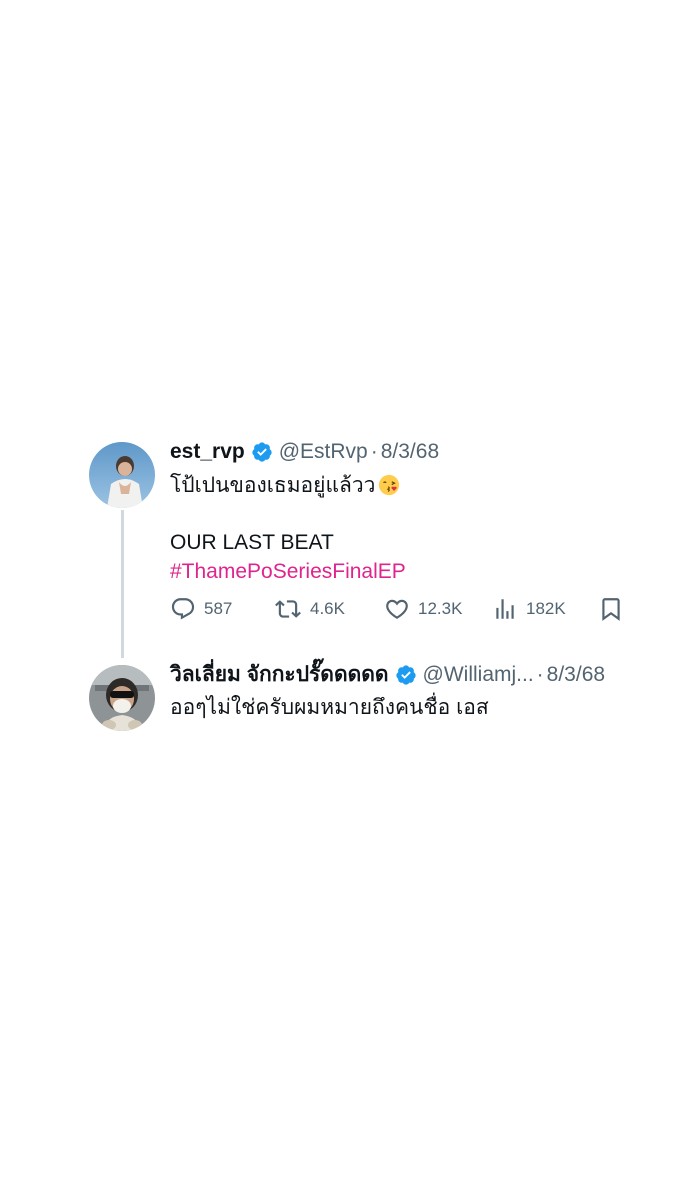 Image resolution: width=675 pixels, height=1200 pixels. What do you see at coordinates (252, 542) in the screenshot?
I see `tweet-text-line-2: OUR LAST BEAT` at bounding box center [252, 542].